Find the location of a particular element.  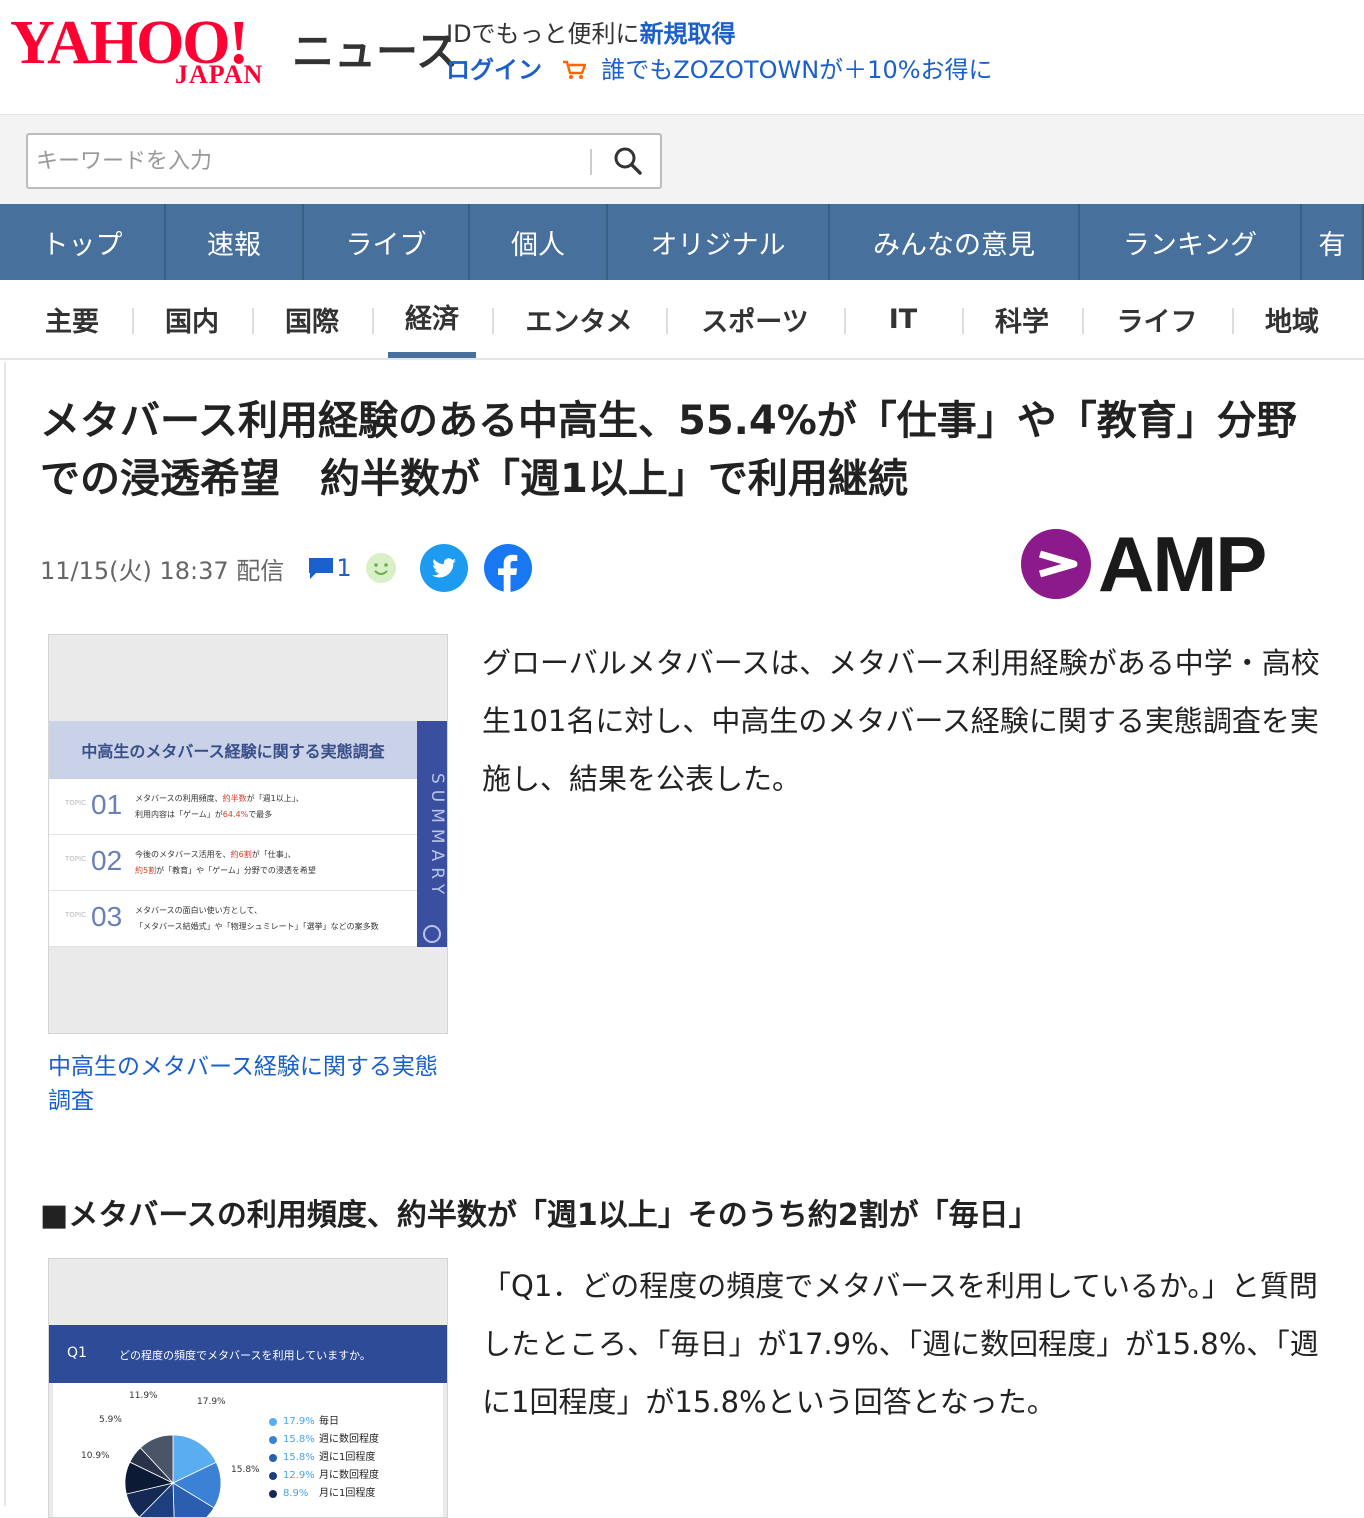

nav-tab-individual: 個人 is located at coordinates (539, 242).